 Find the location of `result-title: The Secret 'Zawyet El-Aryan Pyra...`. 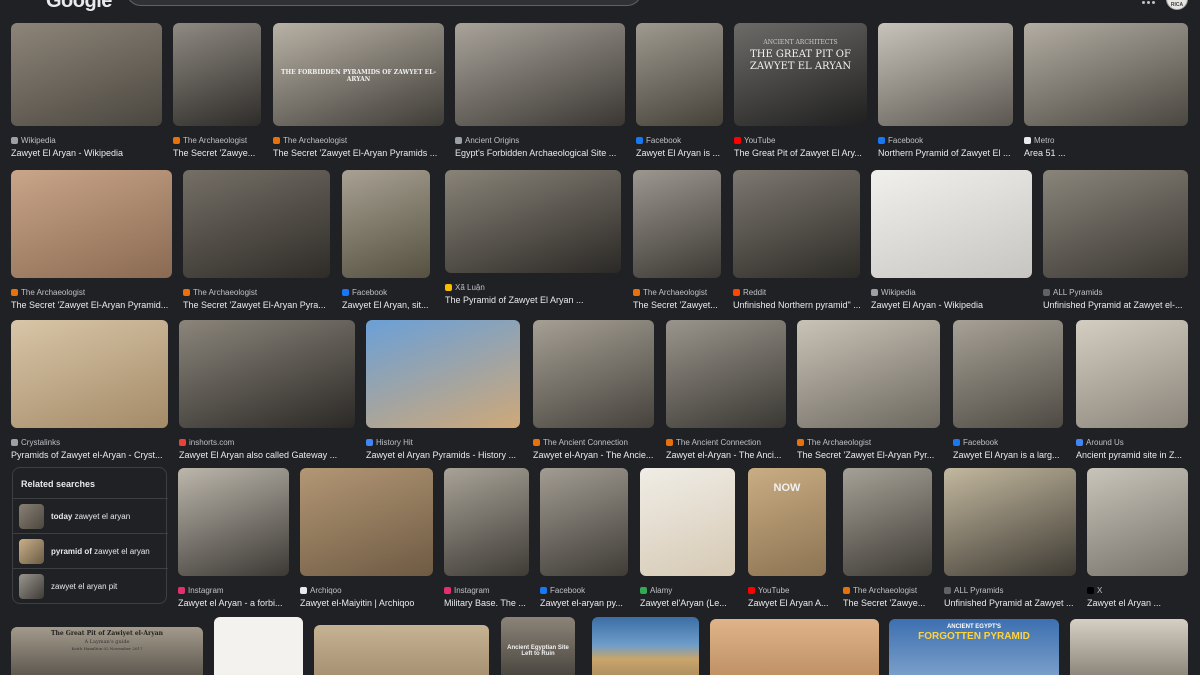

result-title: The Secret 'Zawyet El-Aryan Pyra... is located at coordinates (254, 305).